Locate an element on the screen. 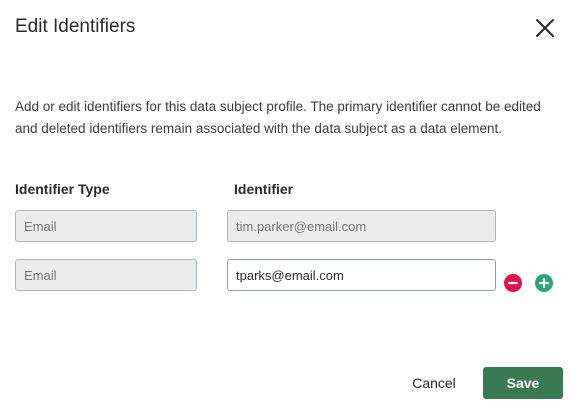 The image size is (579, 413). cancel-button: Cancel is located at coordinates (434, 383).